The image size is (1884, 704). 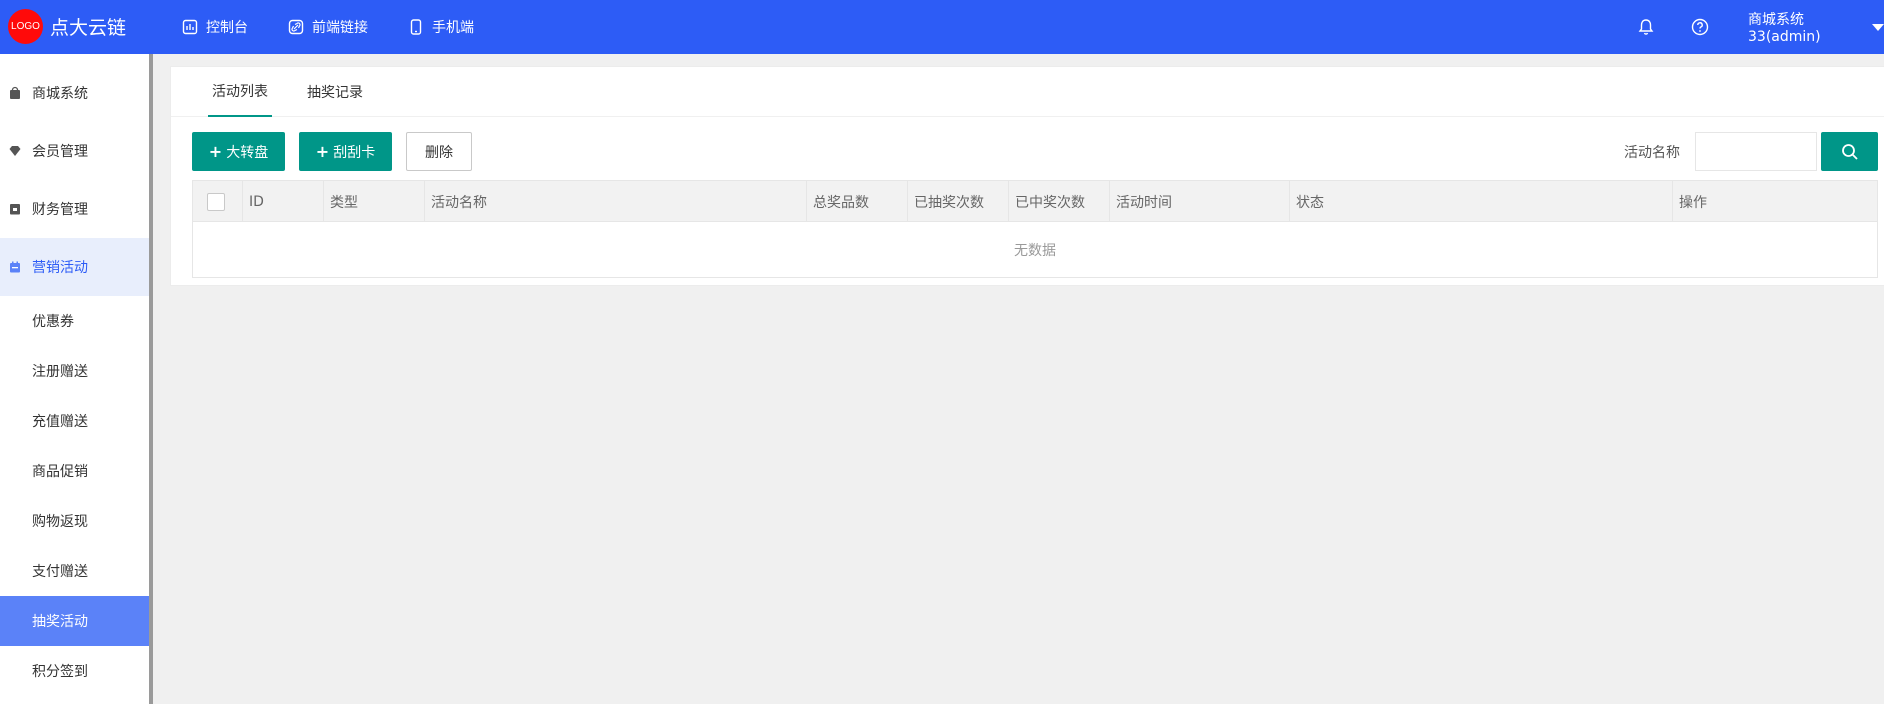 I want to click on sidebar-subitem-label: 充值赠送, so click(x=60, y=422).